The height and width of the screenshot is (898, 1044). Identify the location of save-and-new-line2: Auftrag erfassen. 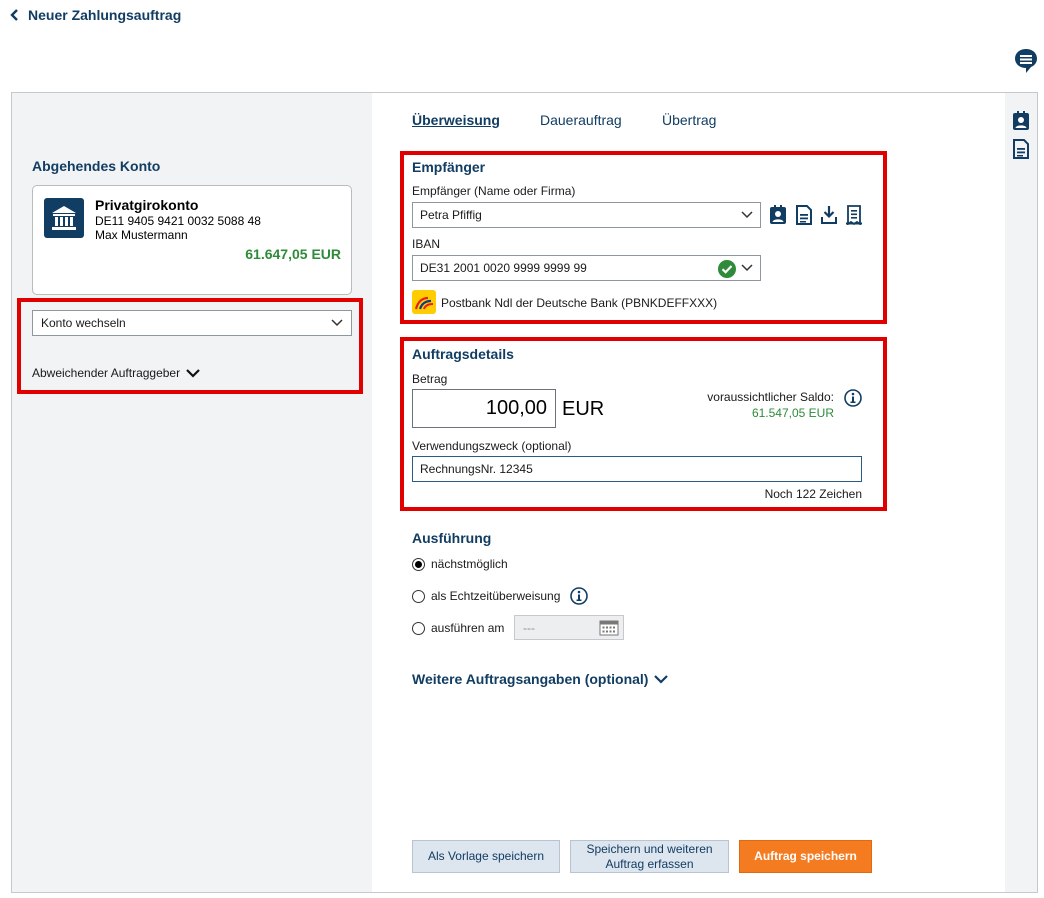
(649, 863).